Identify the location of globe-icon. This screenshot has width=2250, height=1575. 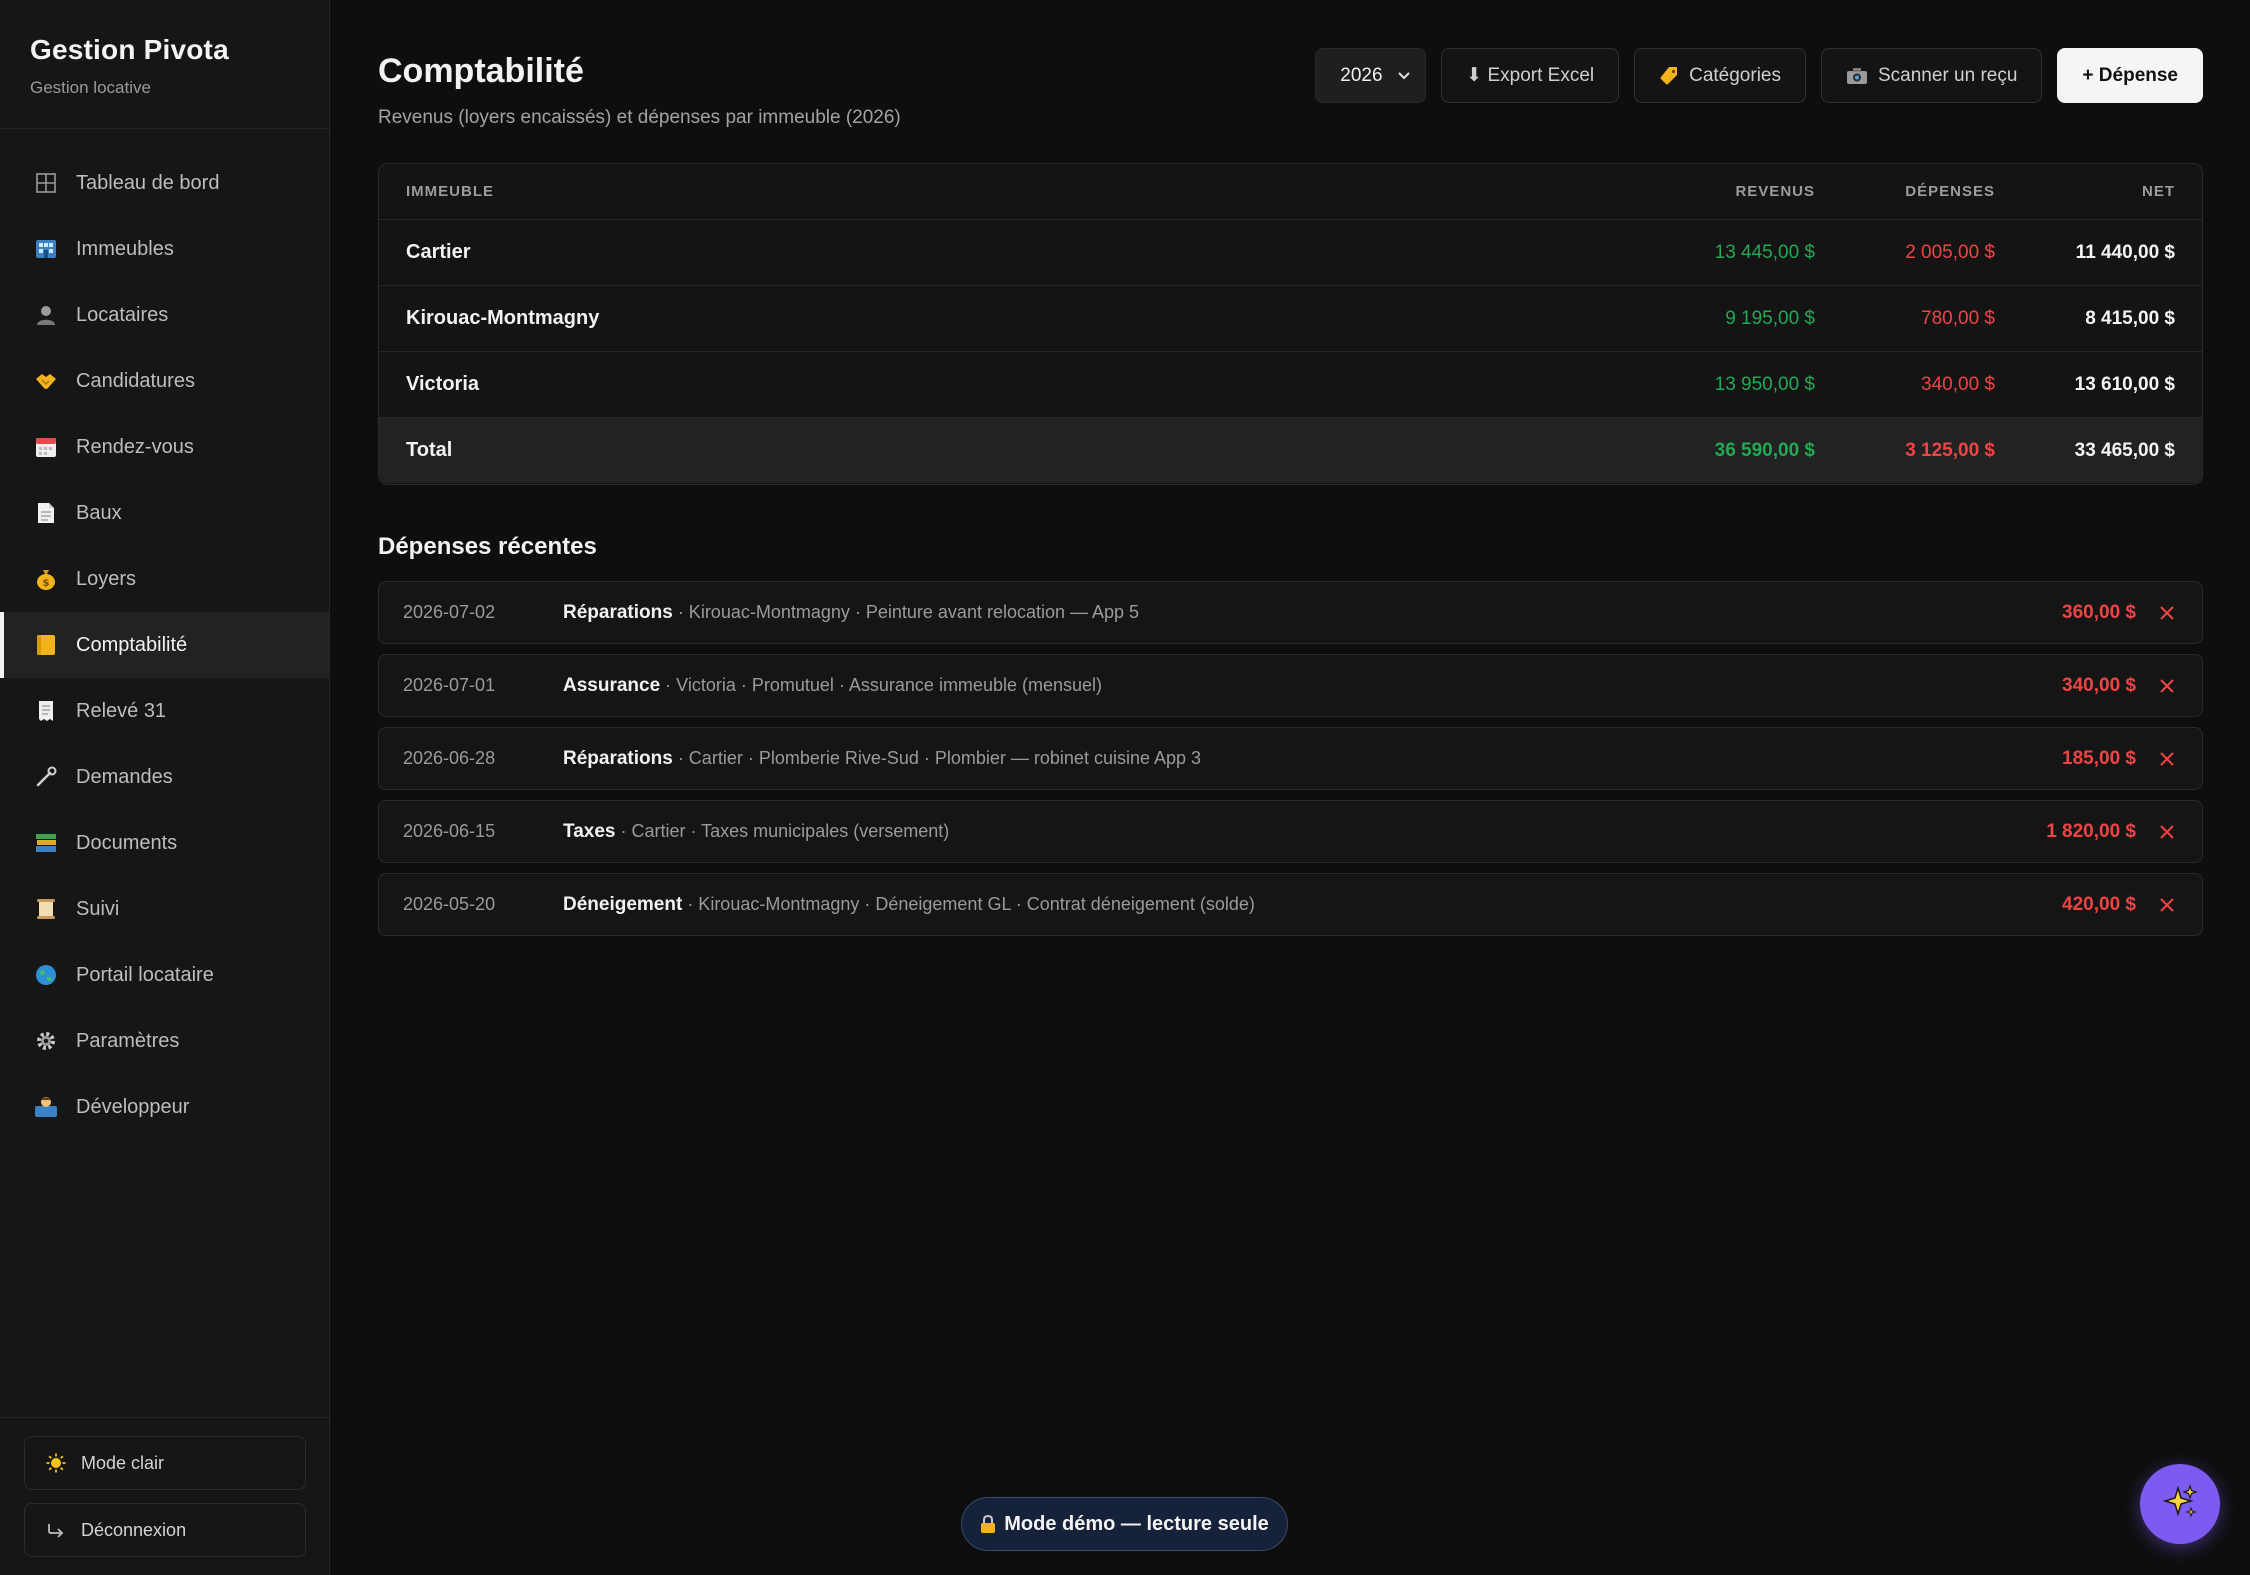
(46, 975).